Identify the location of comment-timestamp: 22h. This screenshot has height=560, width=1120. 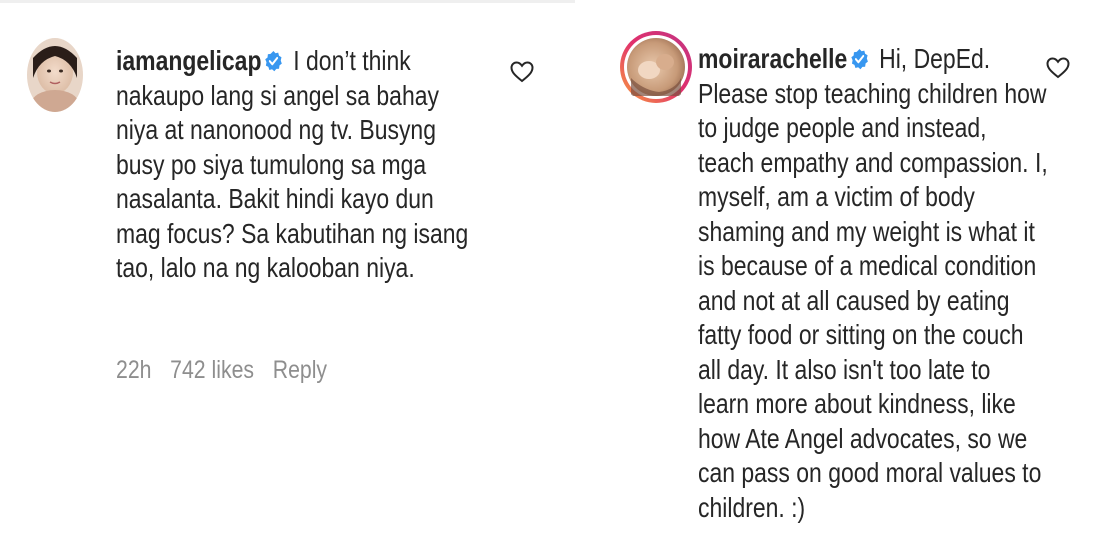
(133, 370).